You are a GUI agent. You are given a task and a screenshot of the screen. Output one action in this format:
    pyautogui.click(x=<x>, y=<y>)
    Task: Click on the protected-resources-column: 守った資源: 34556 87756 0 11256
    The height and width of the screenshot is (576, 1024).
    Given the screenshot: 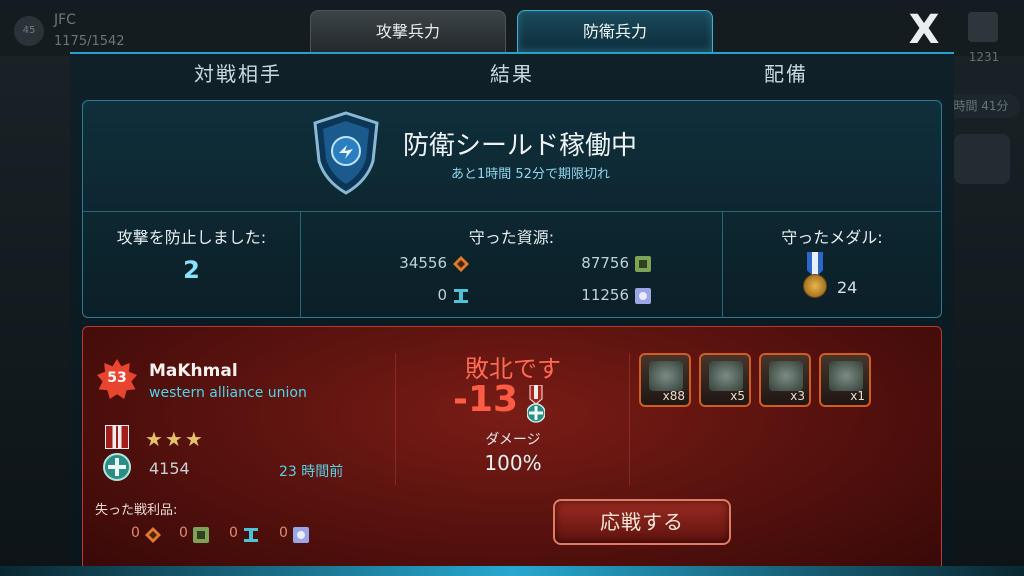 What is the action you would take?
    pyautogui.click(x=512, y=265)
    